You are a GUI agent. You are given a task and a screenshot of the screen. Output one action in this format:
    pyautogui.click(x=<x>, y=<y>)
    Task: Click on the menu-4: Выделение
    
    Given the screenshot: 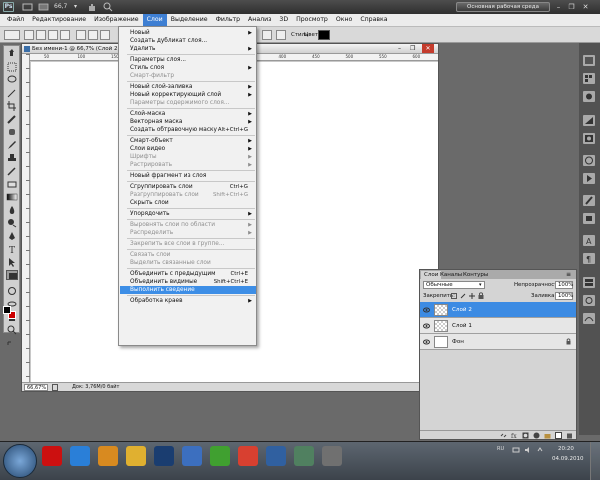 What is the action you would take?
    pyautogui.click(x=189, y=20)
    